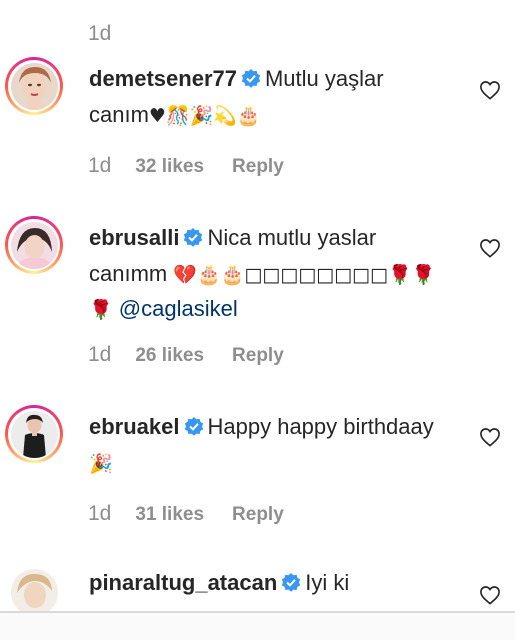 The height and width of the screenshot is (640, 515). What do you see at coordinates (183, 582) in the screenshot?
I see `comment-username: pinaraltug_atacan` at bounding box center [183, 582].